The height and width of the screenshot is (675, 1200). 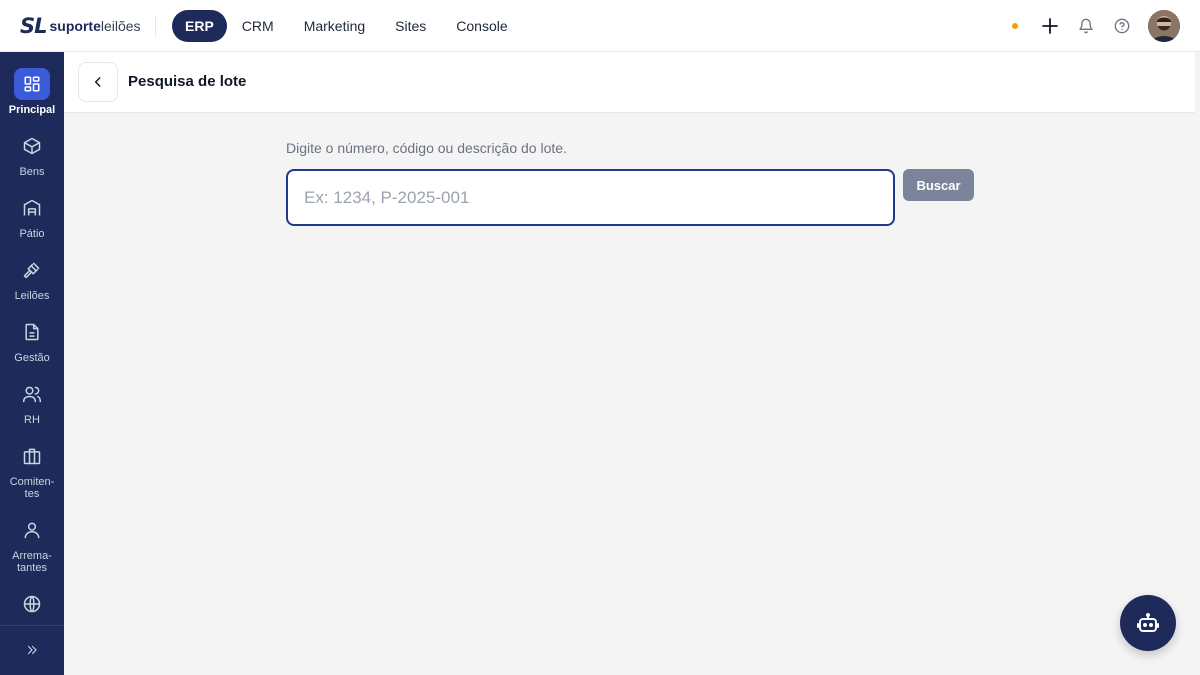 What do you see at coordinates (33, 25) in the screenshot?
I see `brand-mark: SL` at bounding box center [33, 25].